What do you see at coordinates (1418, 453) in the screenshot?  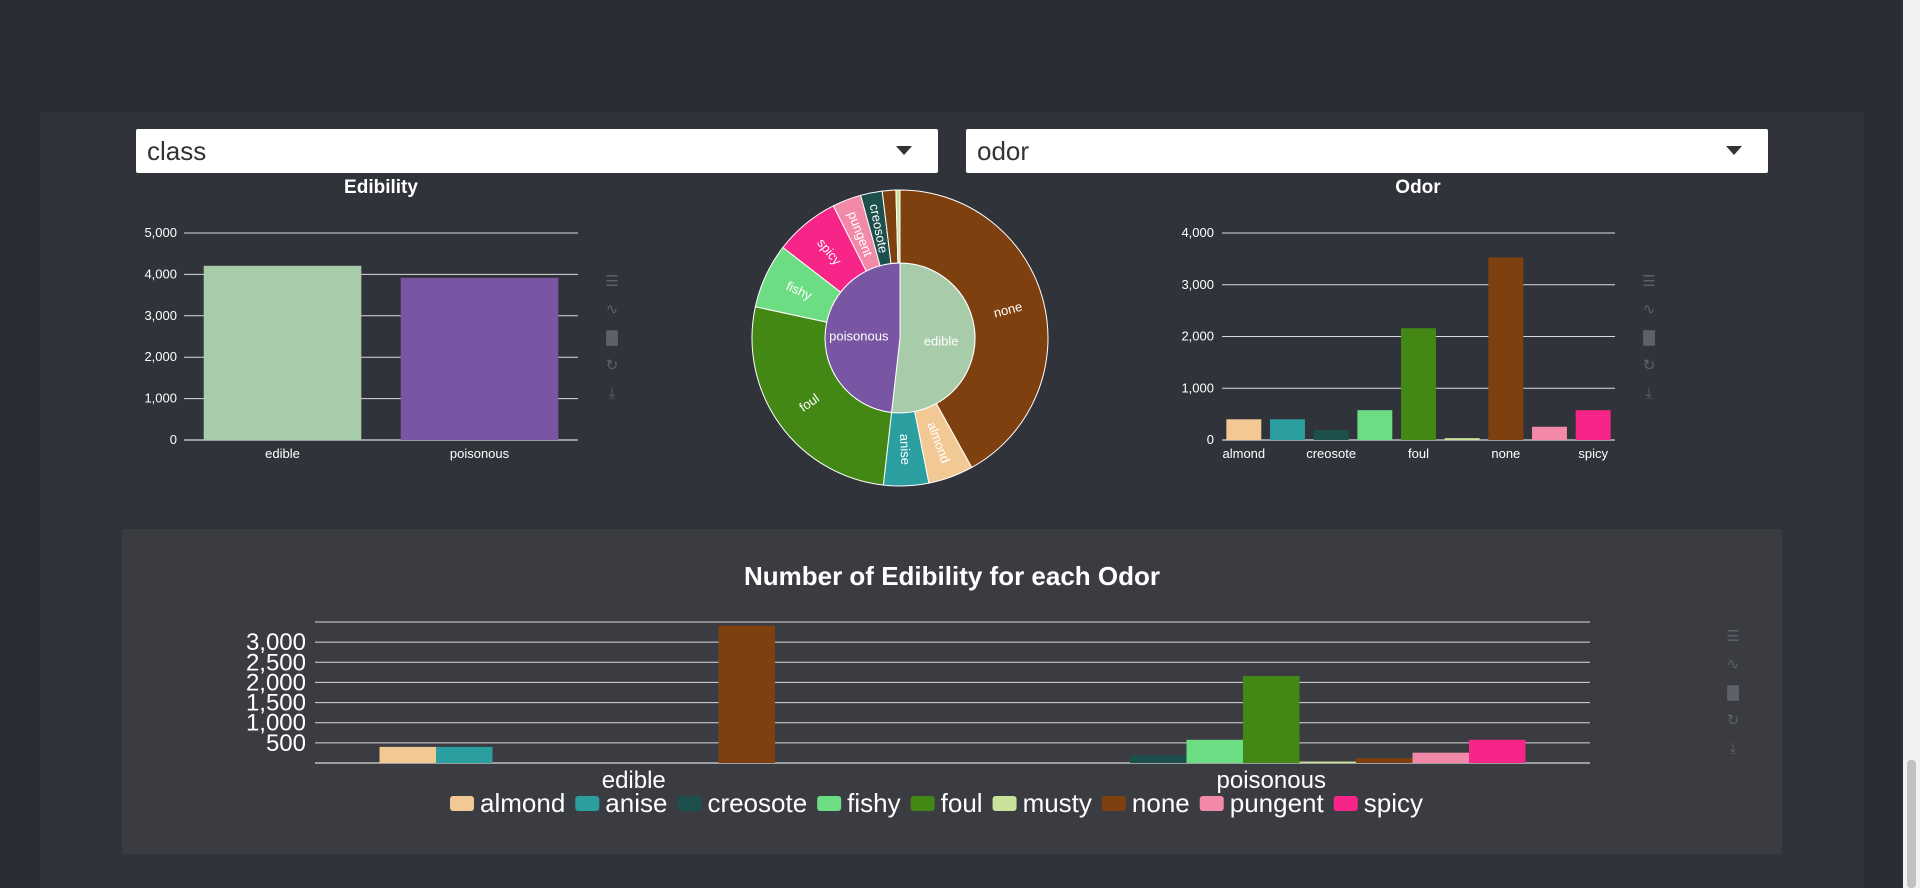 I see `odor-x-tick: foul` at bounding box center [1418, 453].